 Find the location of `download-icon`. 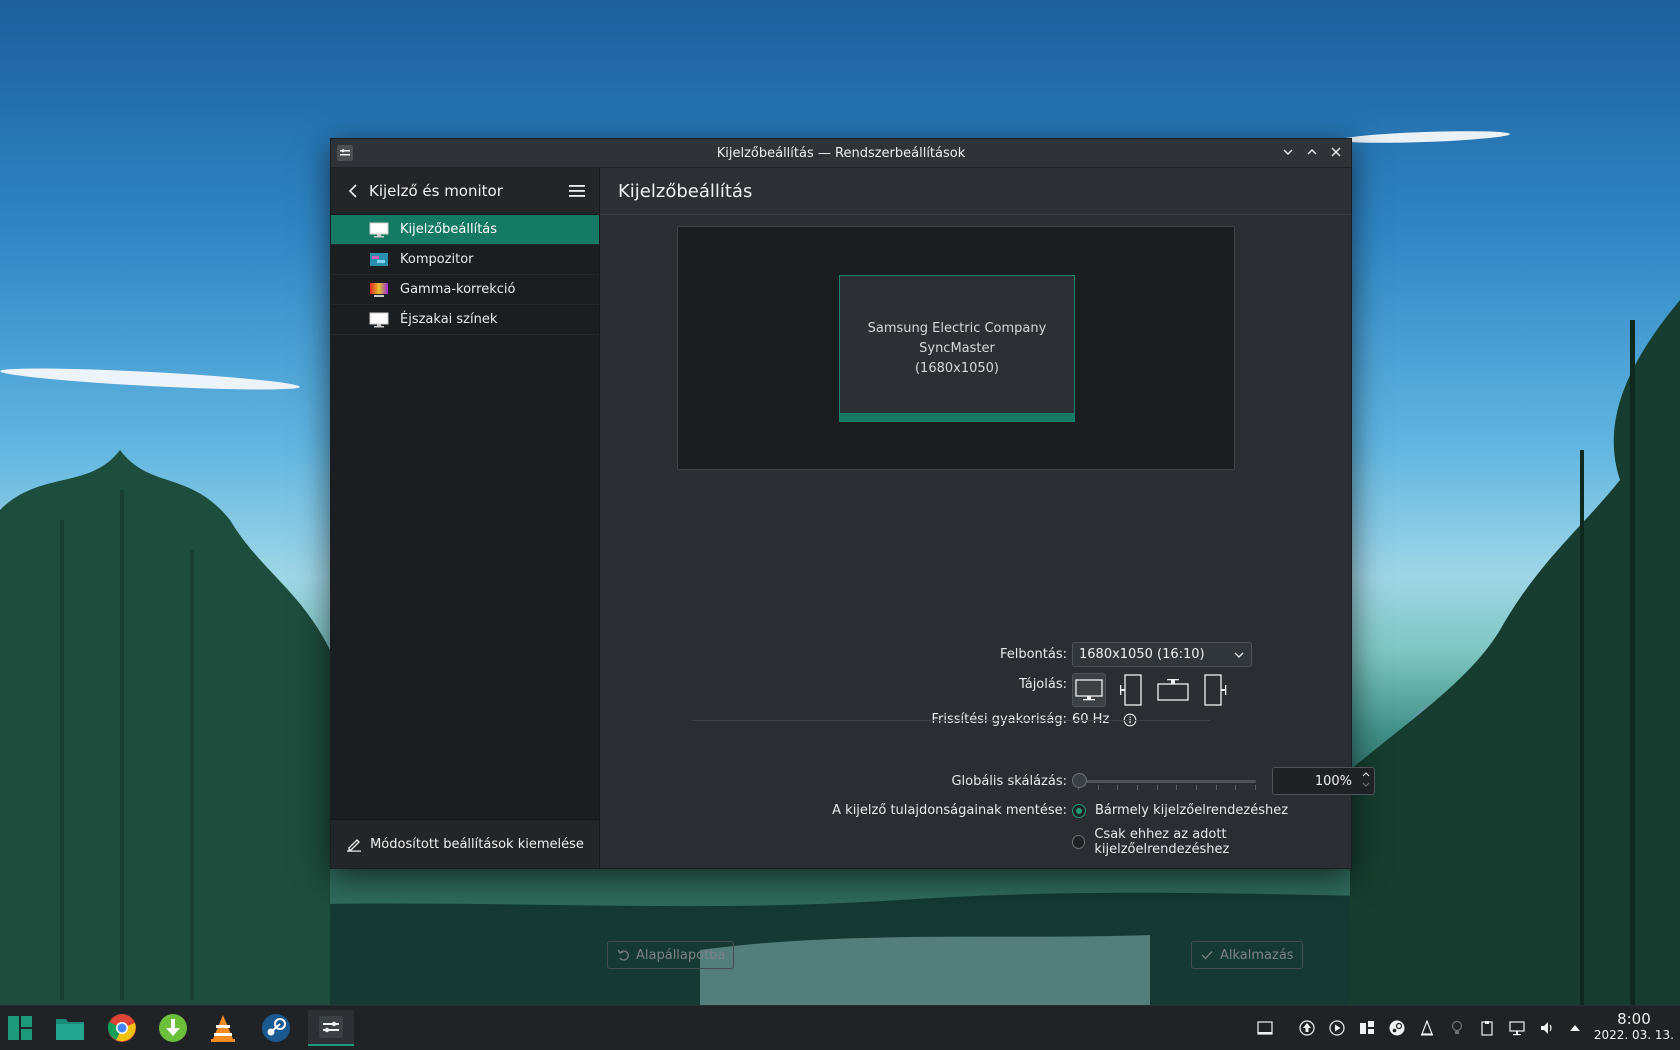

download-icon is located at coordinates (173, 1028).